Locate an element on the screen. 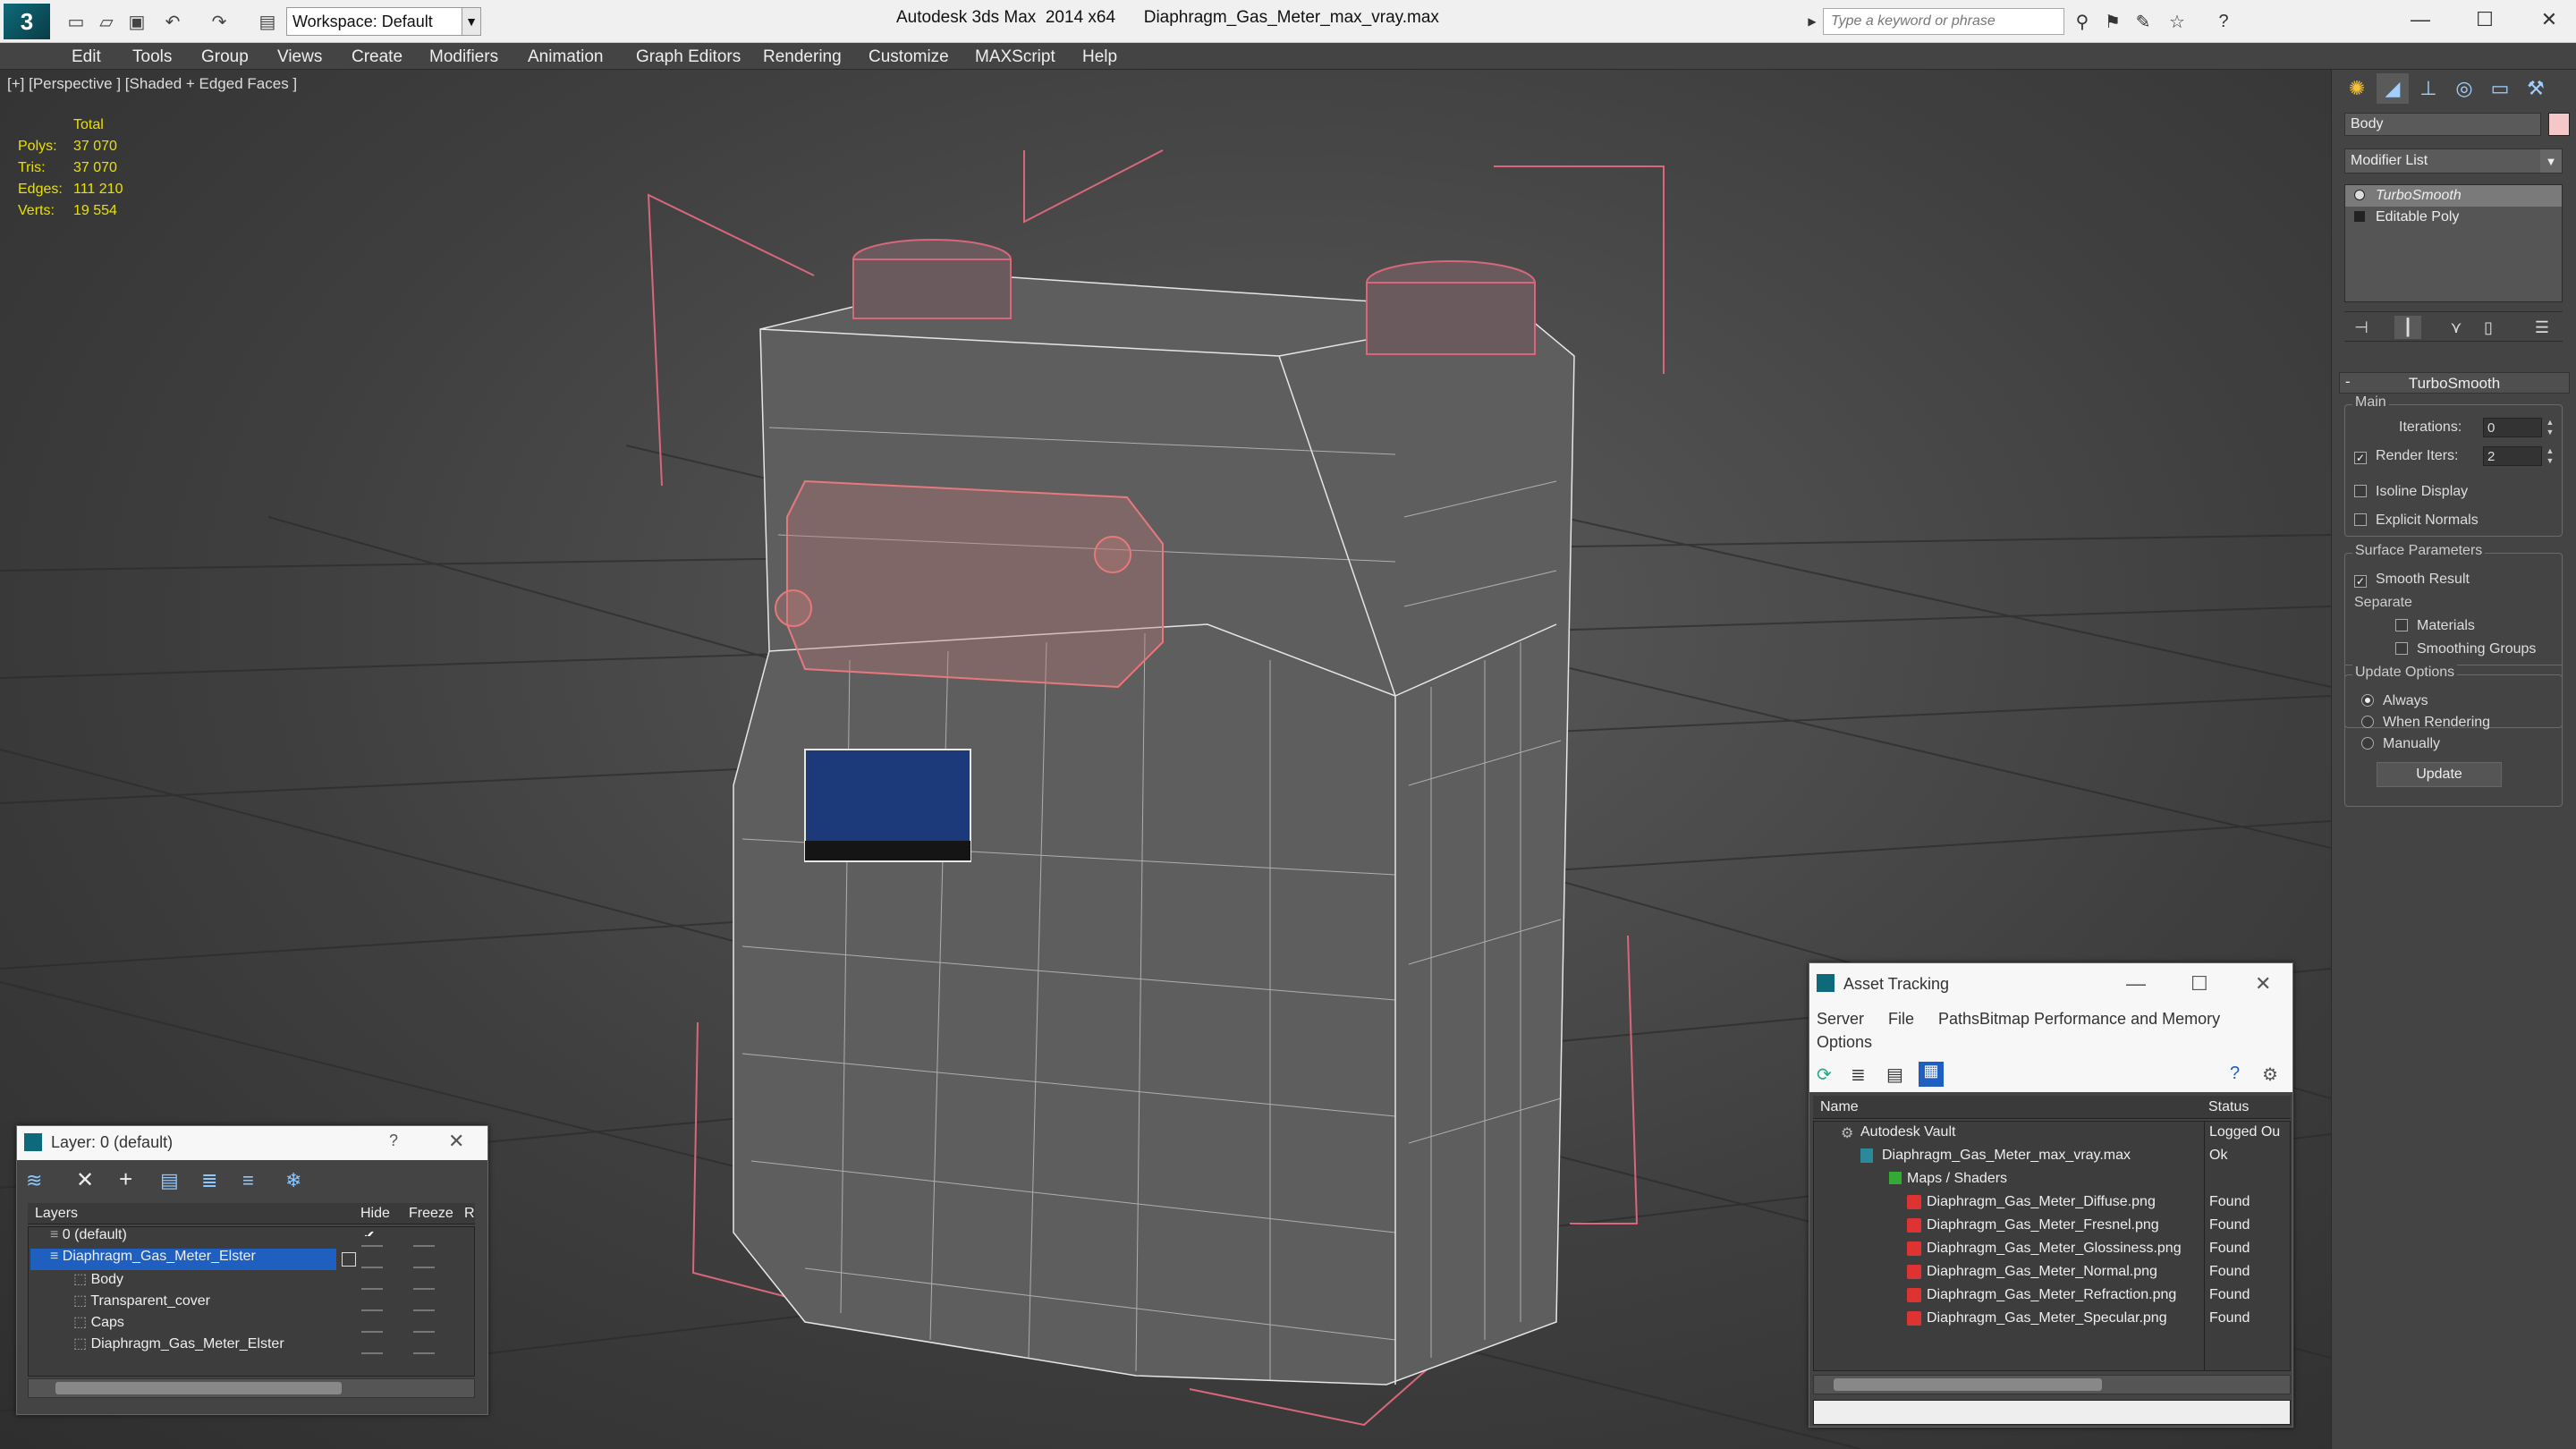 Image resolution: width=2576 pixels, height=1449 pixels. modifier-list-dropdown: Modifier List ▼ is located at coordinates (2453, 161).